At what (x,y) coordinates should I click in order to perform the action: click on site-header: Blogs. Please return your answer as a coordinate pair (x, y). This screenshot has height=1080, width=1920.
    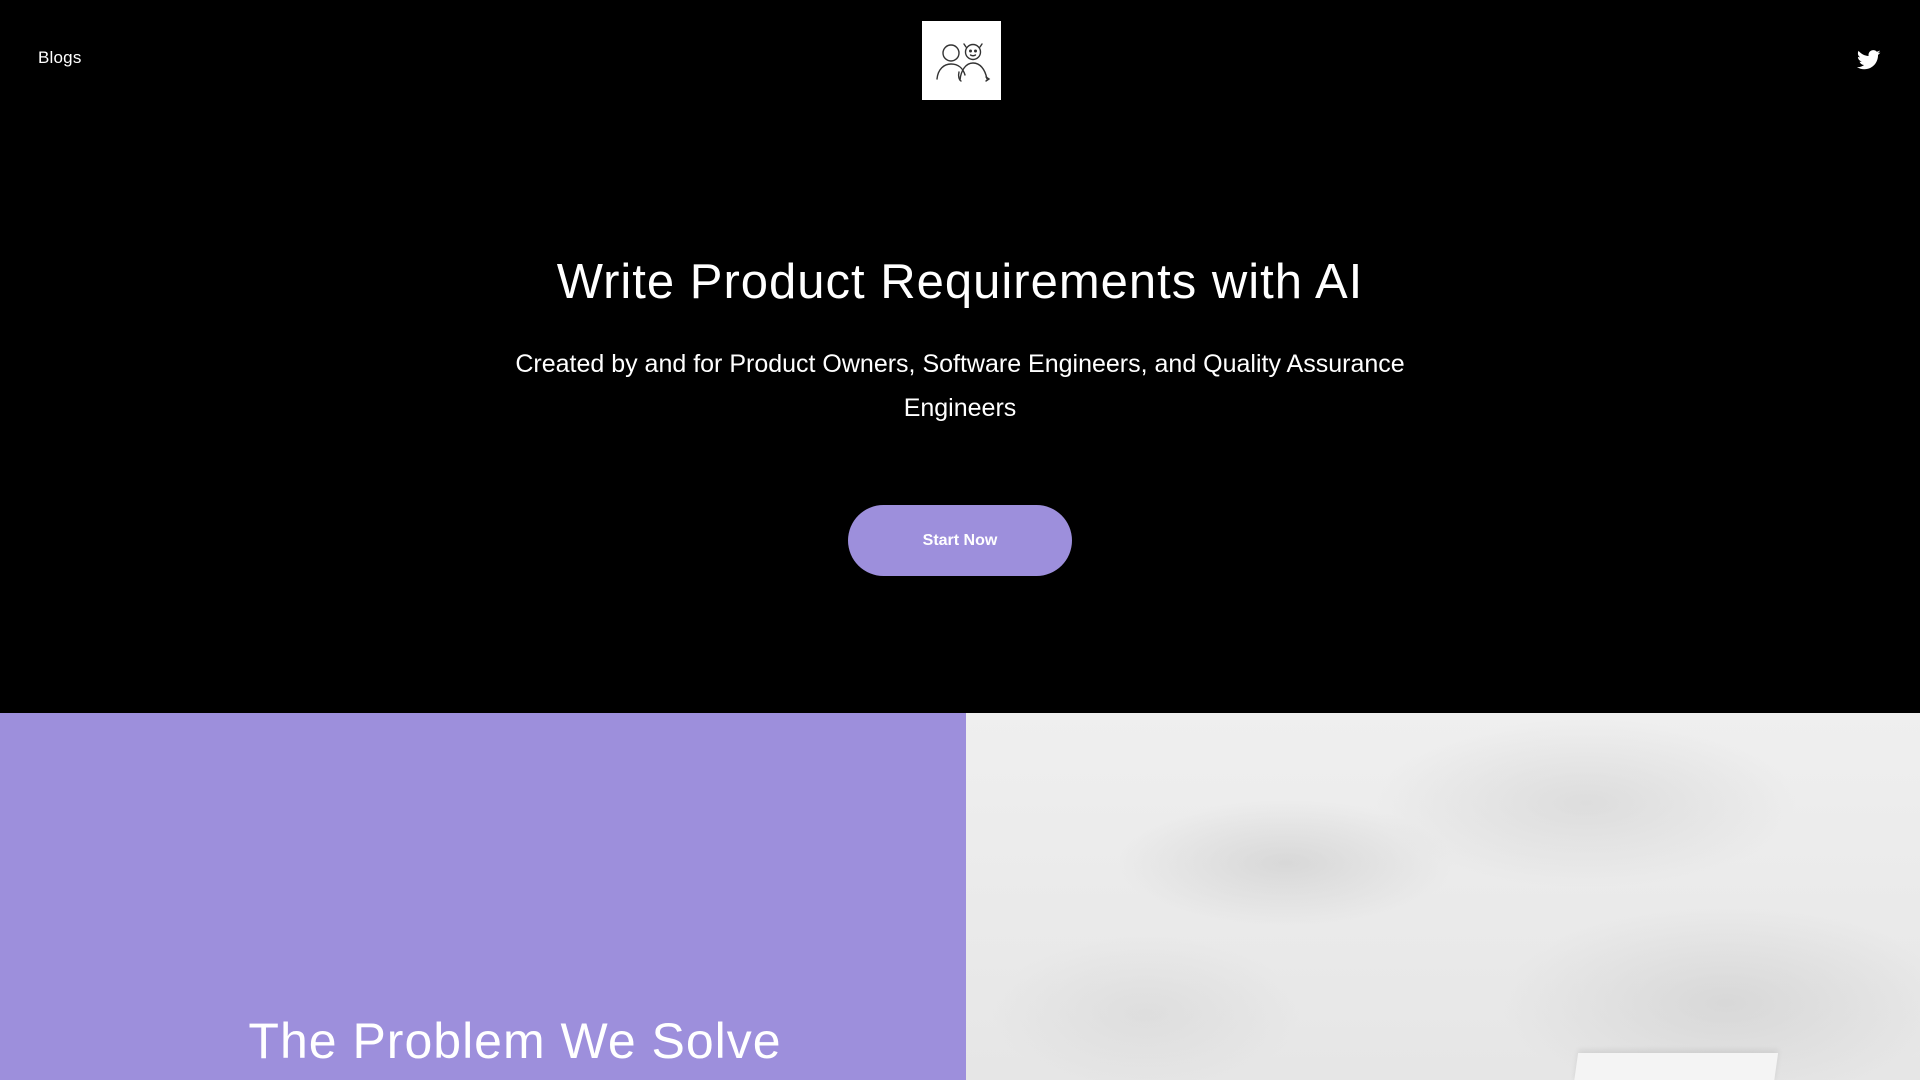
    Looking at the image, I should click on (960, 60).